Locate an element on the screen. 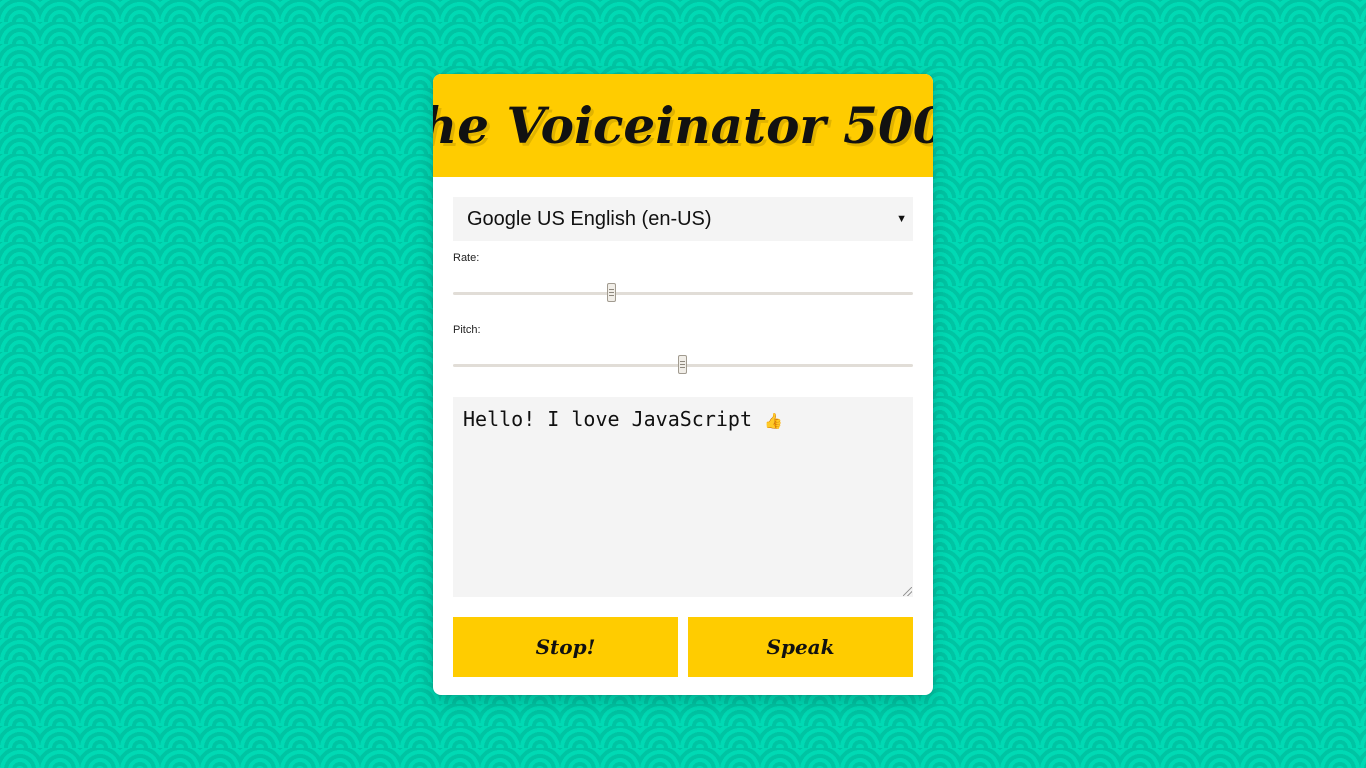  rate-slider-track is located at coordinates (683, 293).